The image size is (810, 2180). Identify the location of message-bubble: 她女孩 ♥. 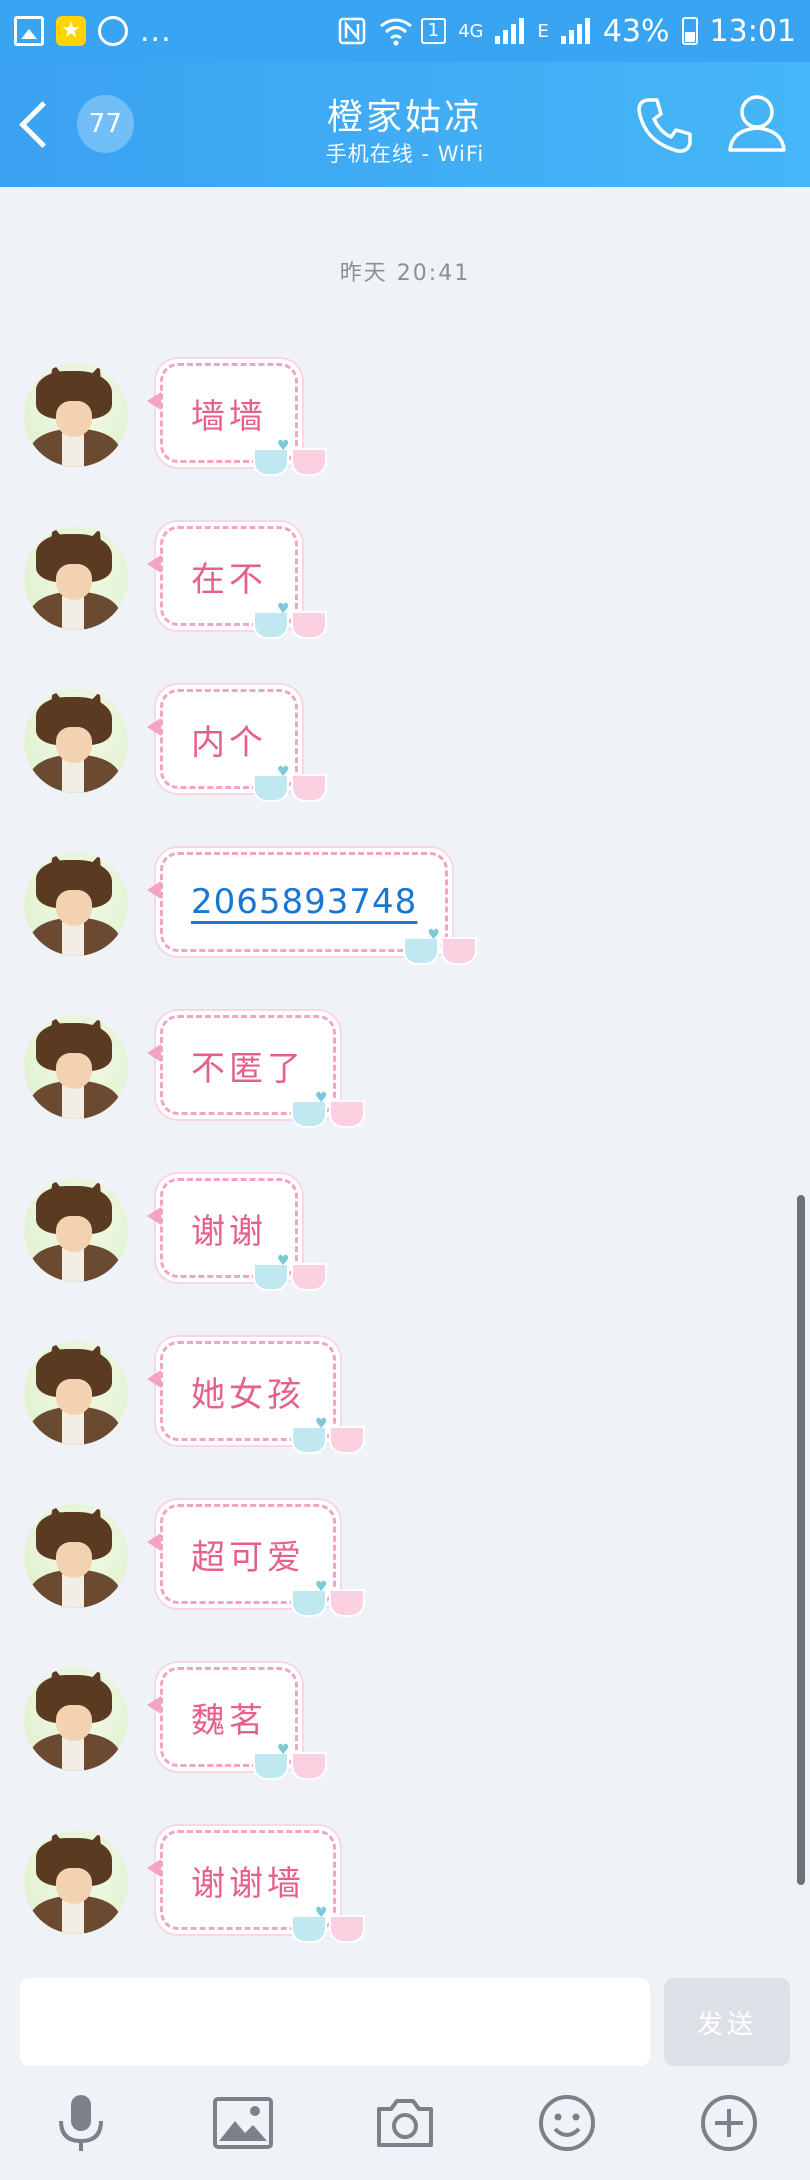
(256, 1397).